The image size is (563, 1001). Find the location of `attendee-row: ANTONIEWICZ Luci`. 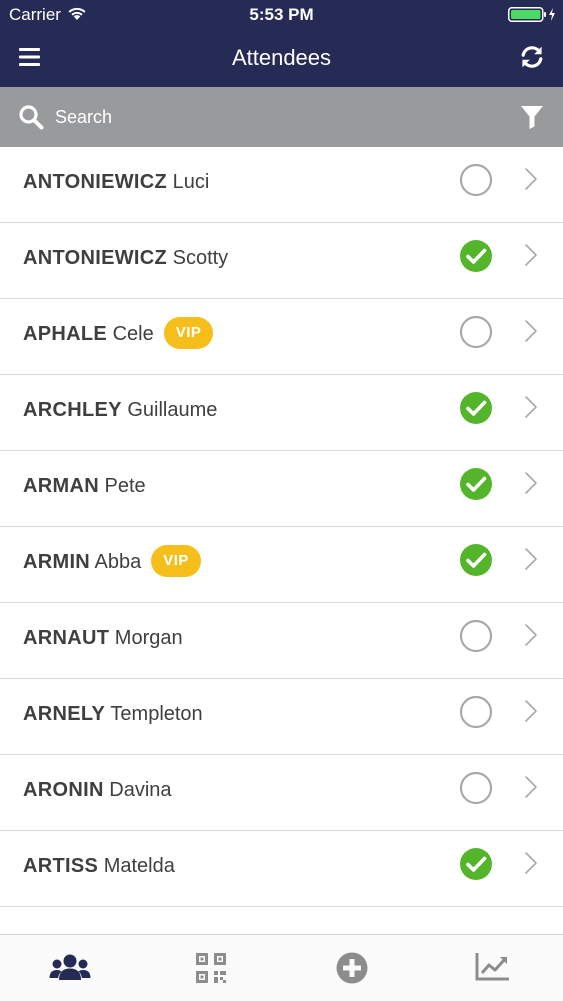

attendee-row: ANTONIEWICZ Luci is located at coordinates (281, 185).